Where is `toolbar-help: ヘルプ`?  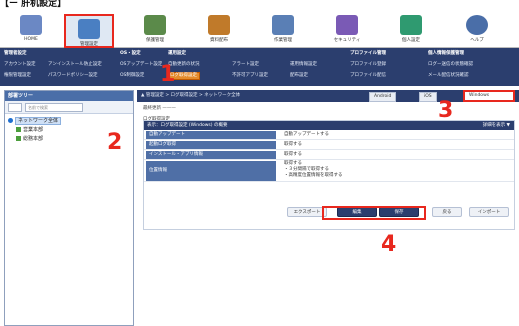 toolbar-help: ヘルプ is located at coordinates (477, 29).